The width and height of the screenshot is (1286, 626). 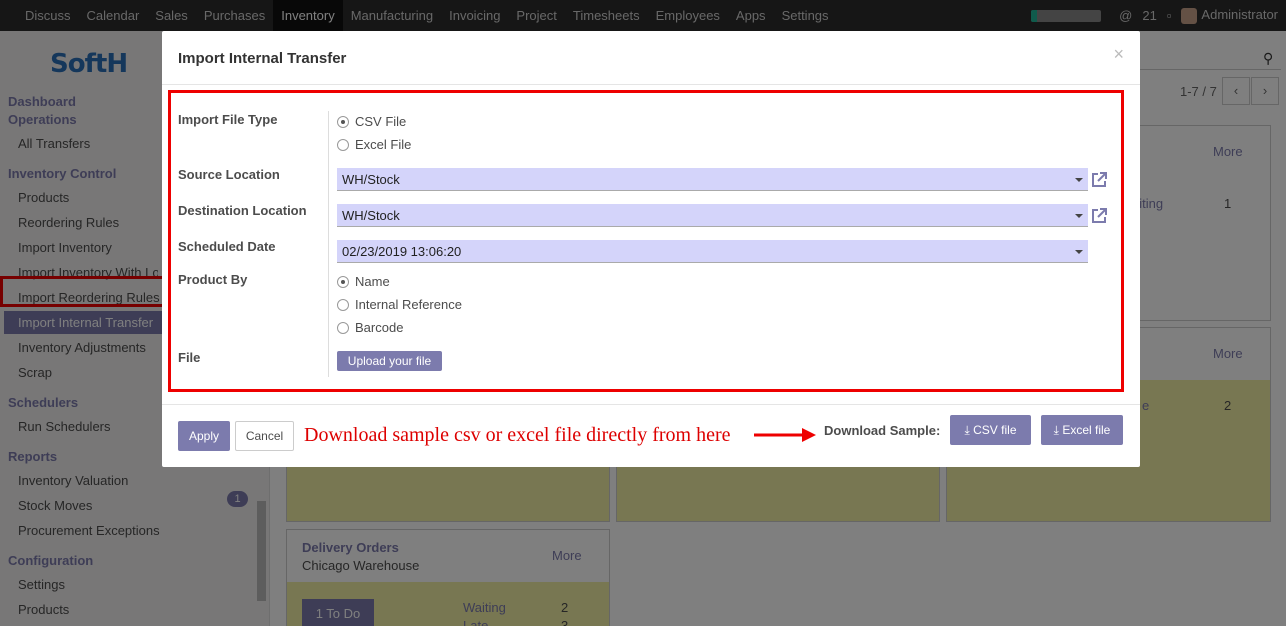 I want to click on scheduled-date-input: 02/23/2019 13:06:20, so click(x=712, y=251).